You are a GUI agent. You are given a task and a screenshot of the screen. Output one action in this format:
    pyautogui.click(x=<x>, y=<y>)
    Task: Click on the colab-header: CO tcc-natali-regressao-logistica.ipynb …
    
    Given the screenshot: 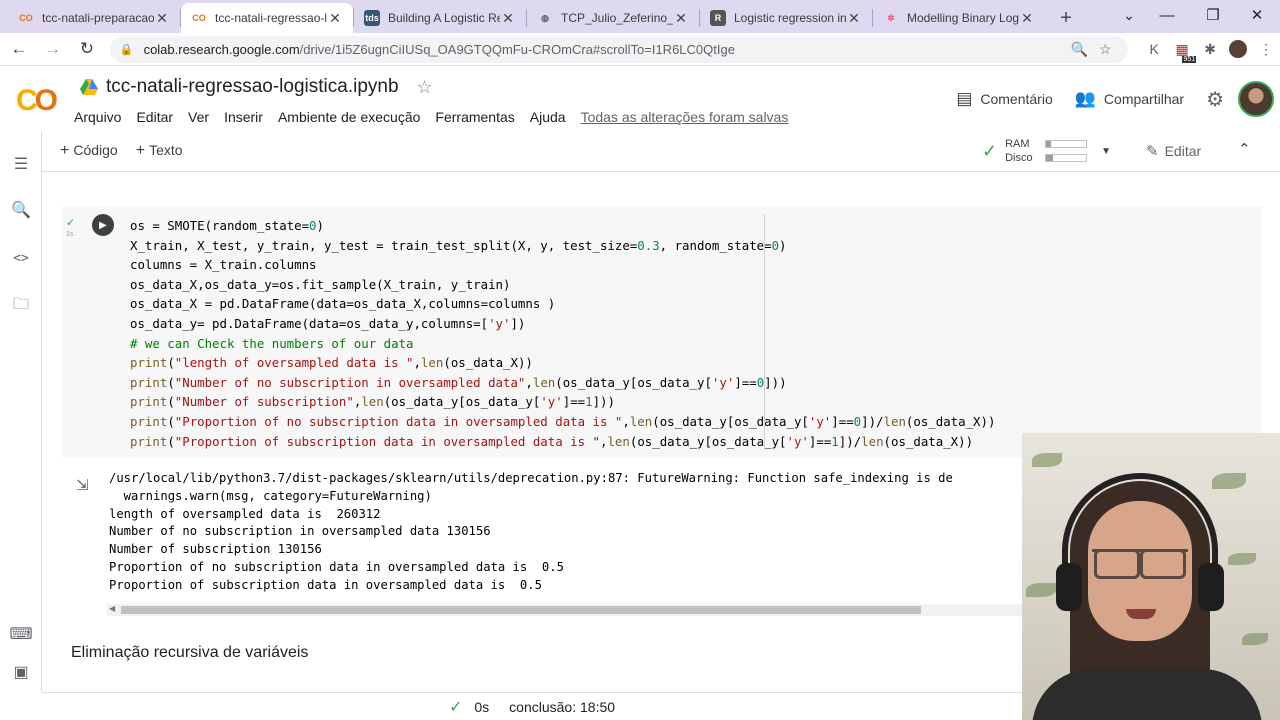 What is the action you would take?
    pyautogui.click(x=640, y=99)
    